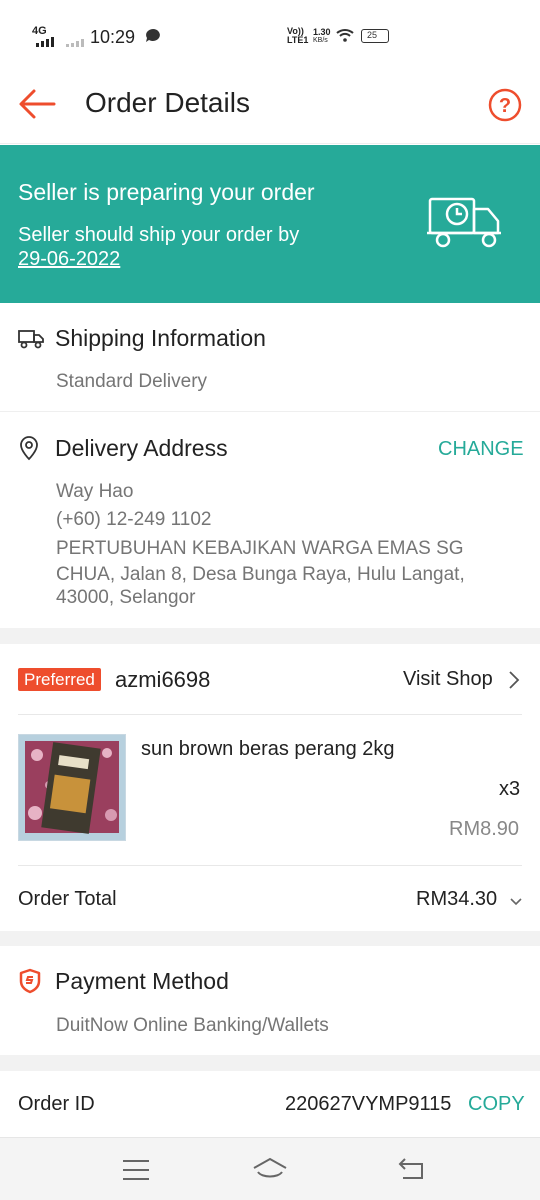 This screenshot has height=1200, width=540. Describe the element at coordinates (481, 449) in the screenshot. I see `change-address-button: CHANGE` at that location.